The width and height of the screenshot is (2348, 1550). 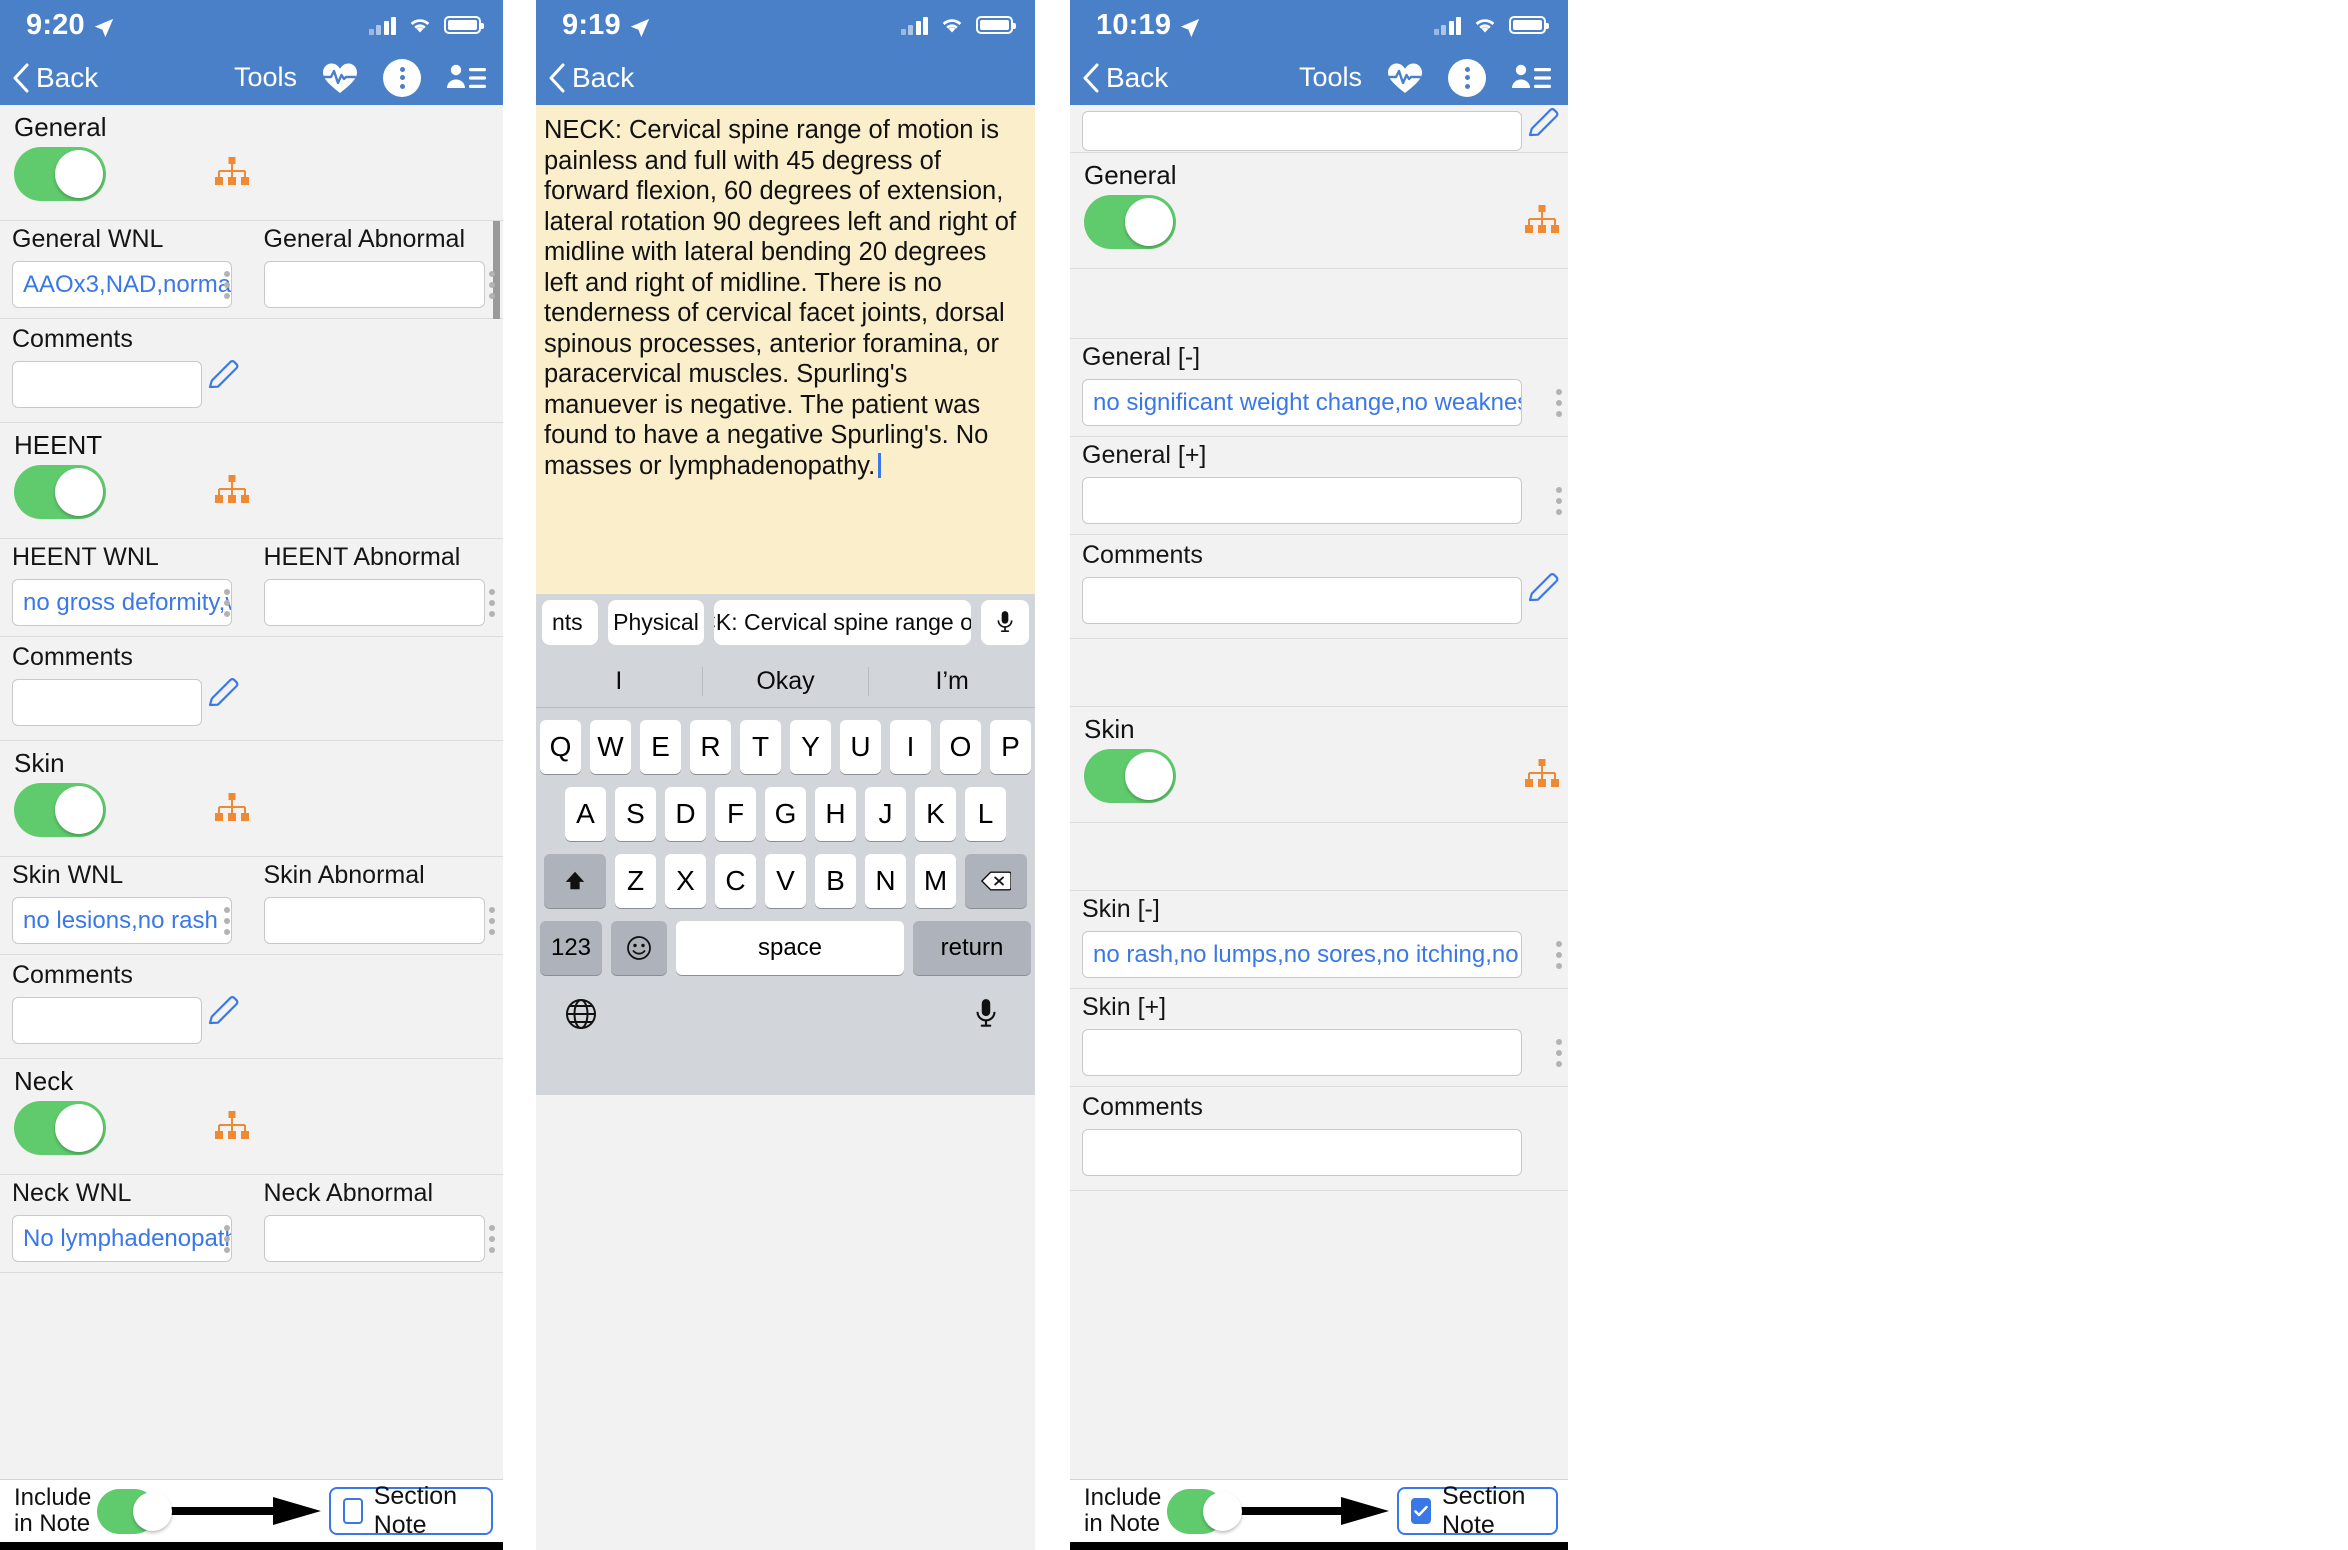 I want to click on key-j: J, so click(x=885, y=814).